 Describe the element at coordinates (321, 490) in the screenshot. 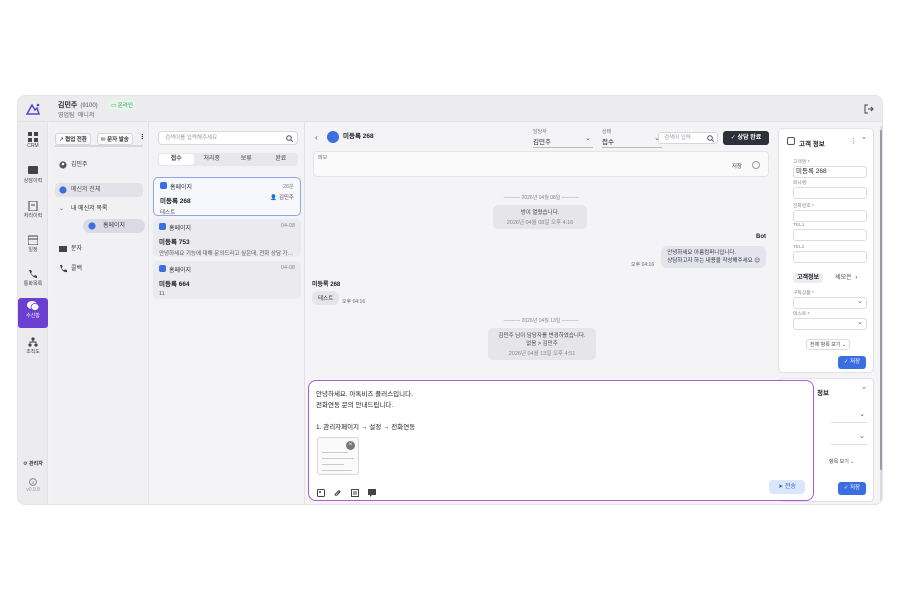

I see `image-icon` at that location.